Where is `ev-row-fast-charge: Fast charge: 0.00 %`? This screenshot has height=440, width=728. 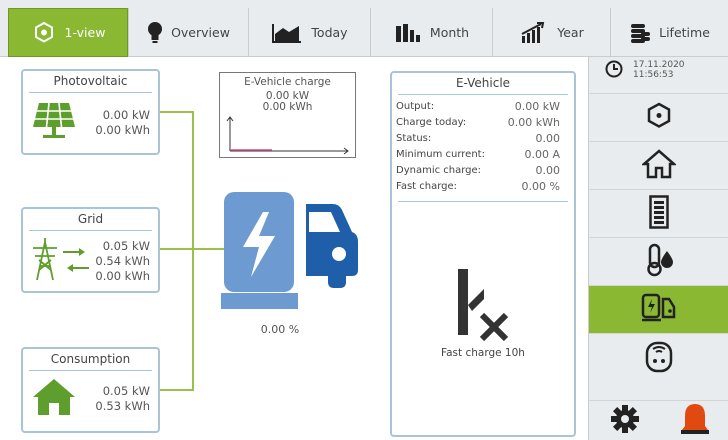 ev-row-fast-charge: Fast charge: 0.00 % is located at coordinates (478, 186).